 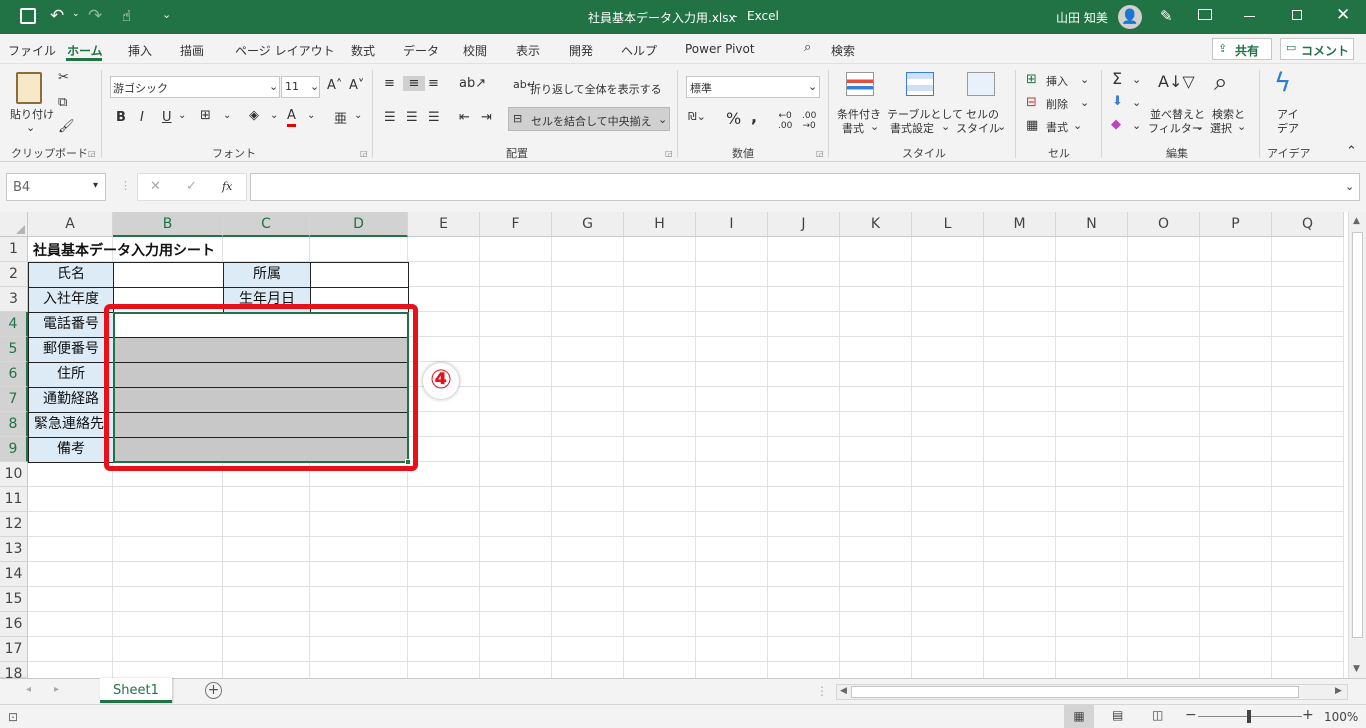 I want to click on increase-indent-icon: ⇥, so click(x=486, y=117).